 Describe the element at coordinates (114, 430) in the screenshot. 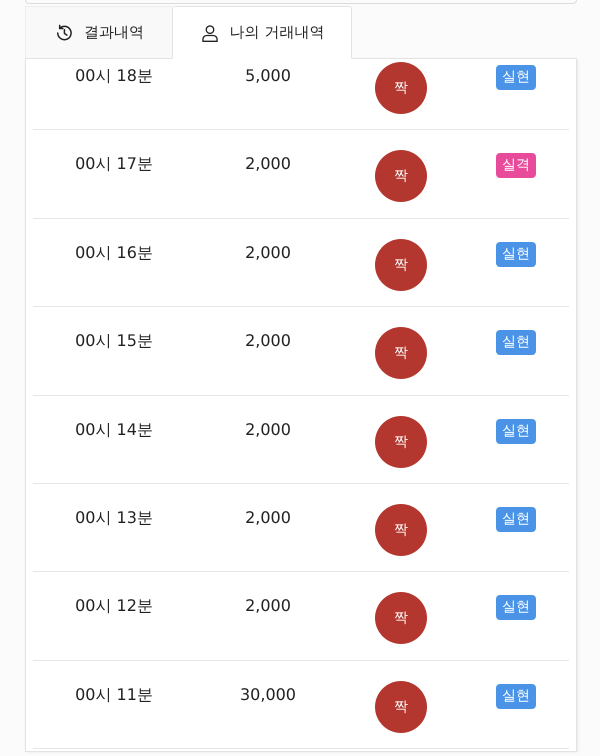

I see `trade-time: 00시 14분` at that location.